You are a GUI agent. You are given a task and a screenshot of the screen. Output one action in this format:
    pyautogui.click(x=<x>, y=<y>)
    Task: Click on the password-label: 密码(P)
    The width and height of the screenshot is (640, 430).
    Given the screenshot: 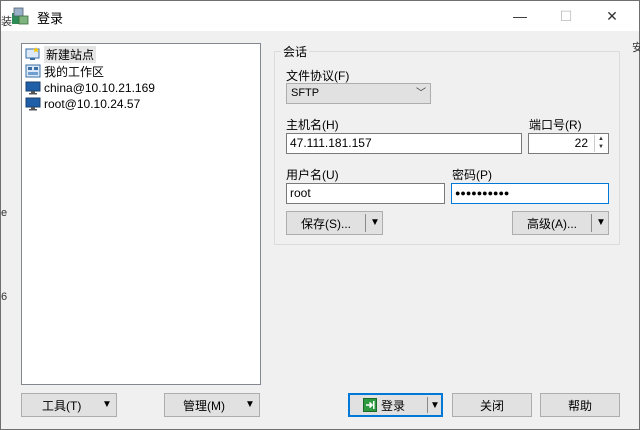 What is the action you would take?
    pyautogui.click(x=472, y=175)
    